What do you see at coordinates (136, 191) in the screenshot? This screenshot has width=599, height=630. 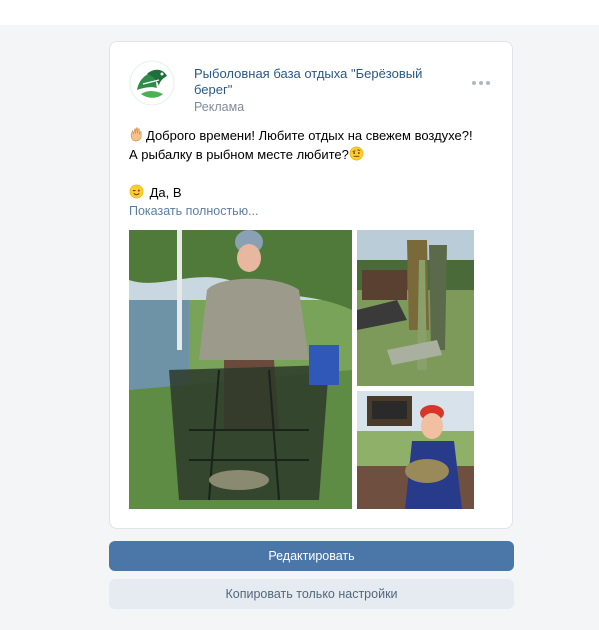 I see `winking-face-icon` at bounding box center [136, 191].